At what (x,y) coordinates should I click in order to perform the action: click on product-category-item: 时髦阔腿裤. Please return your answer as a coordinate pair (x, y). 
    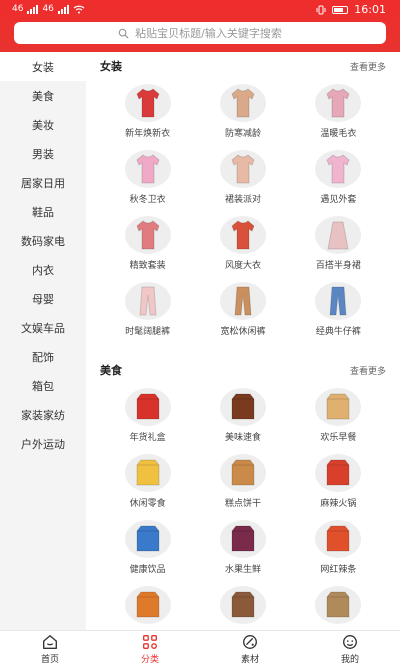
    Looking at the image, I should click on (147, 309).